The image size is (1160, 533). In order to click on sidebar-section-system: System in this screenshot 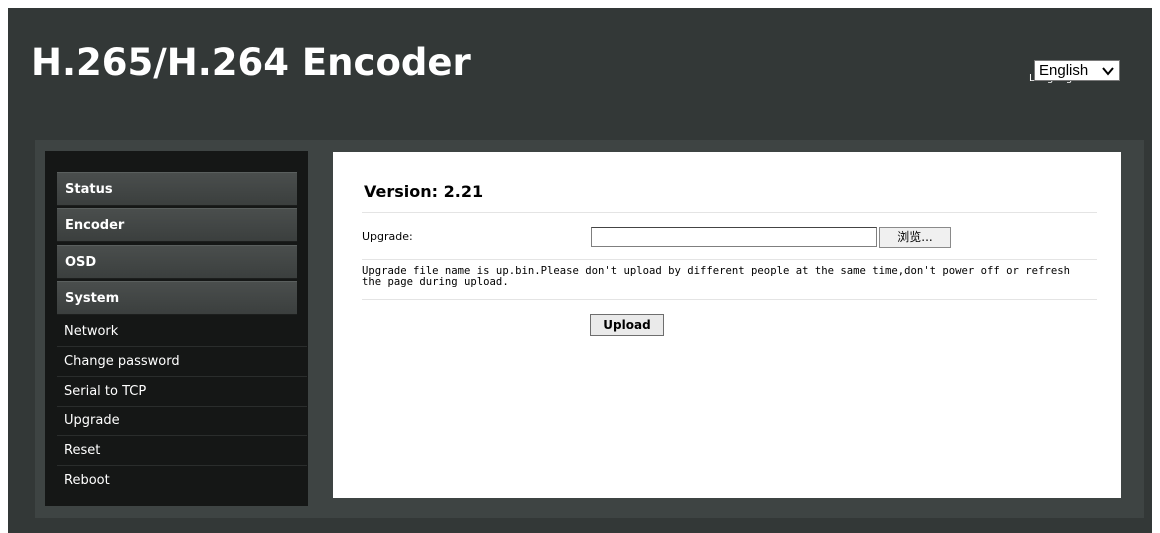, I will do `click(177, 298)`.